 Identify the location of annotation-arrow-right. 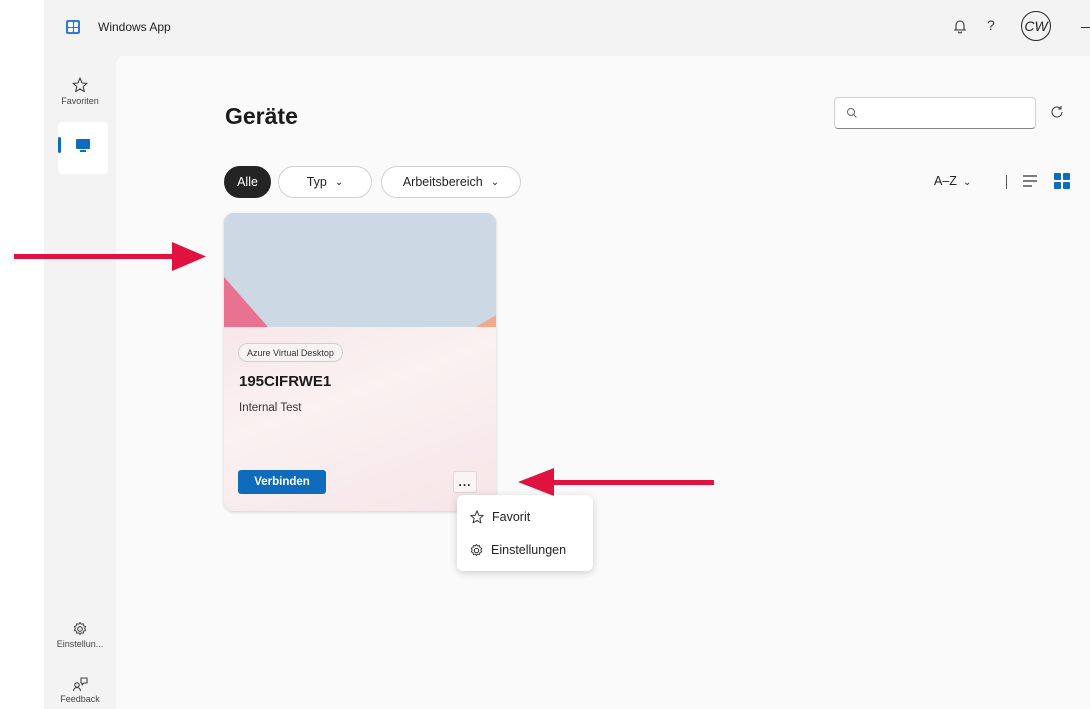
(110, 256).